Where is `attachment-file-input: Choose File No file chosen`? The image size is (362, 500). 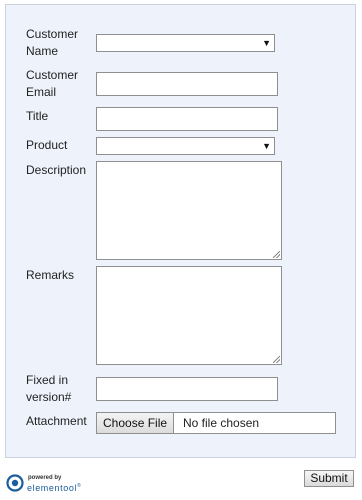 attachment-file-input: Choose File No file chosen is located at coordinates (216, 423).